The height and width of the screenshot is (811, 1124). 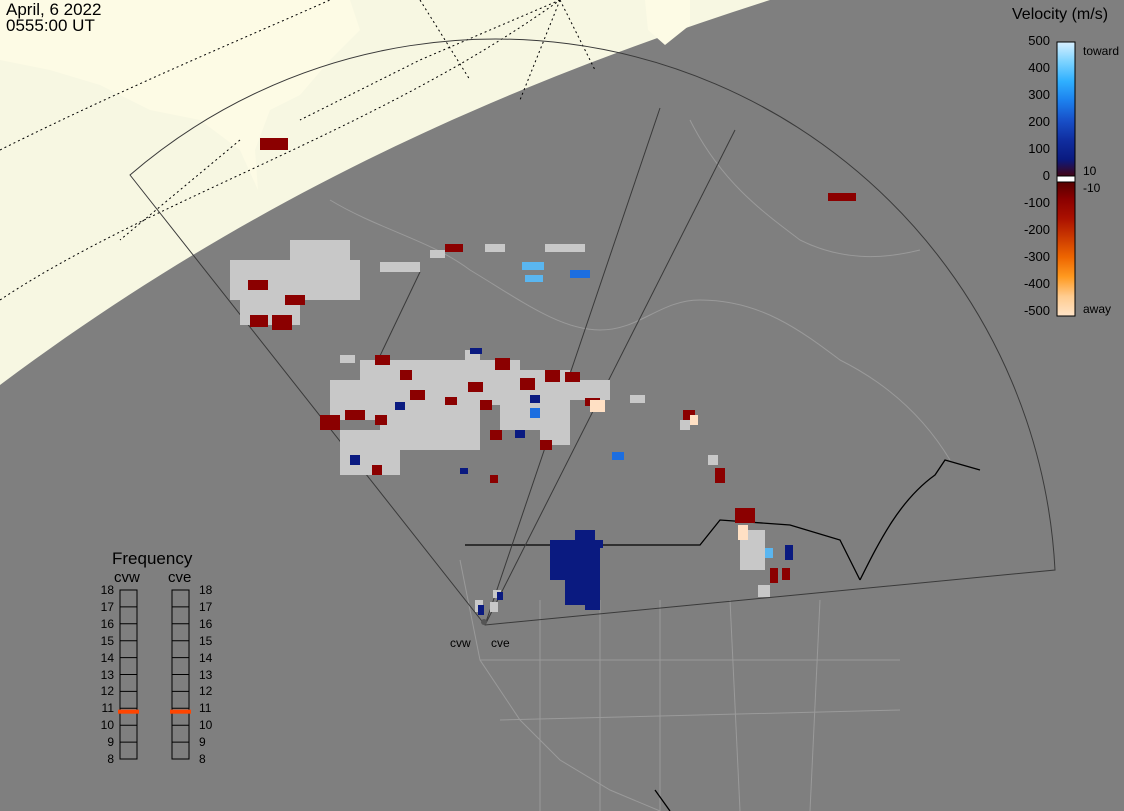 I want to click on velocity-legend-title: Velocity (m/s), so click(x=1060, y=14).